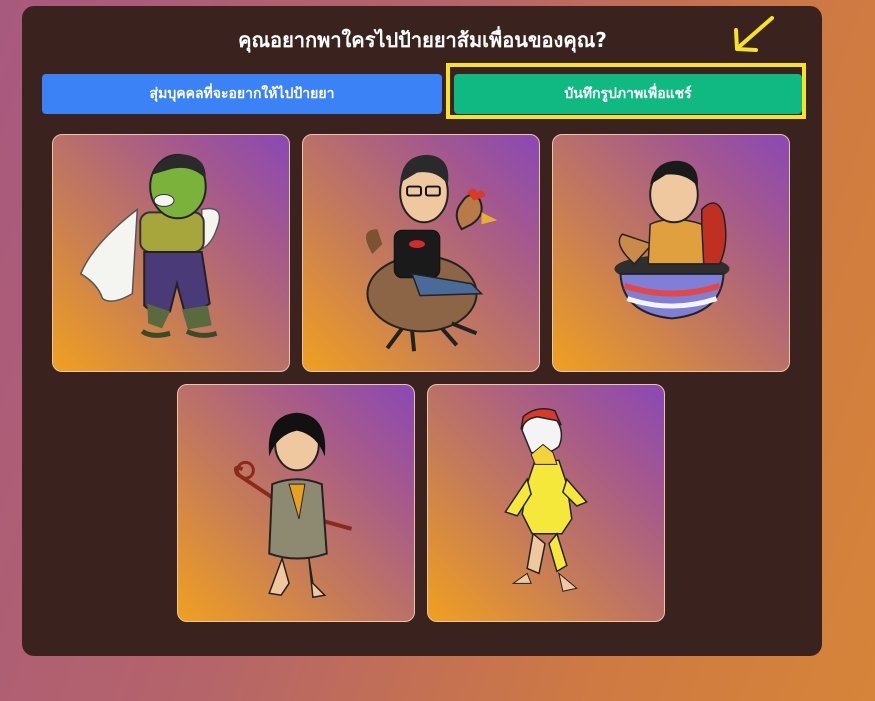 The width and height of the screenshot is (875, 701). What do you see at coordinates (242, 94) in the screenshot?
I see `random-person-button: สุ่มบุคคลที่จะอยากให้ไปป้ายยา` at bounding box center [242, 94].